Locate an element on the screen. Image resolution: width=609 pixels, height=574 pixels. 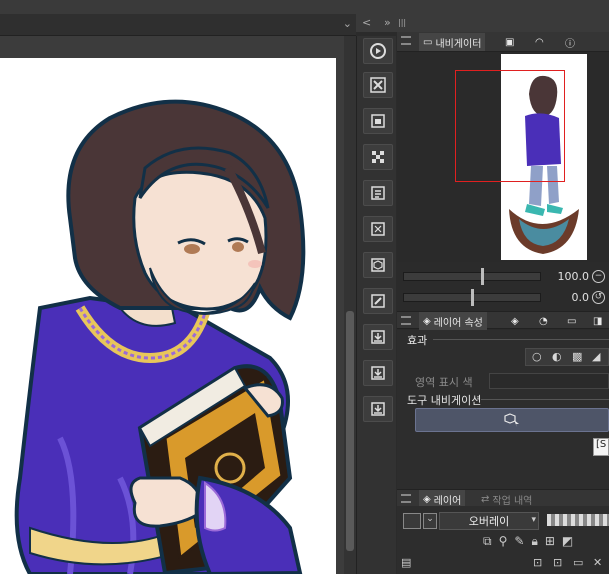
rotate-reset-button is located at coordinates (378, 51).